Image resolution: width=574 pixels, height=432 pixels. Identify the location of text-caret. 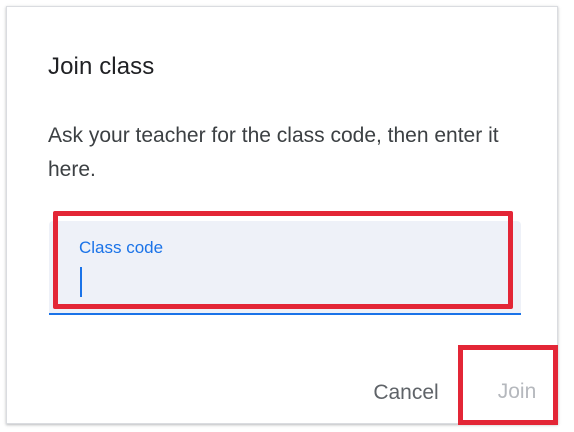
(81, 282).